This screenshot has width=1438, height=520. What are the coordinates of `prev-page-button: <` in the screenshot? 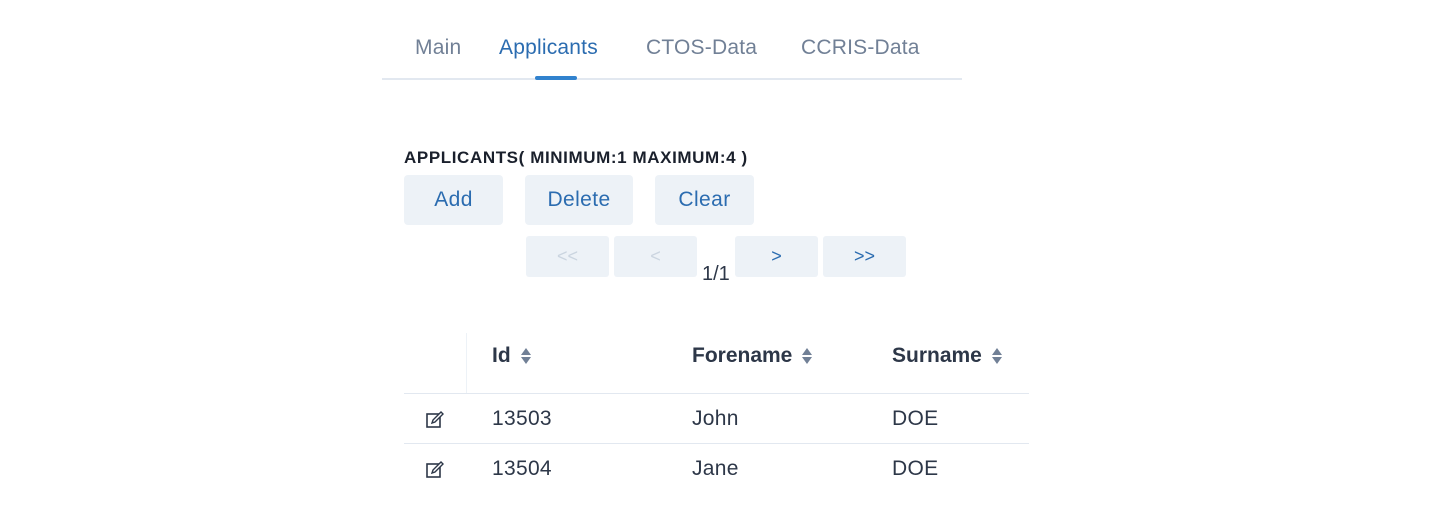 It's located at (655, 256).